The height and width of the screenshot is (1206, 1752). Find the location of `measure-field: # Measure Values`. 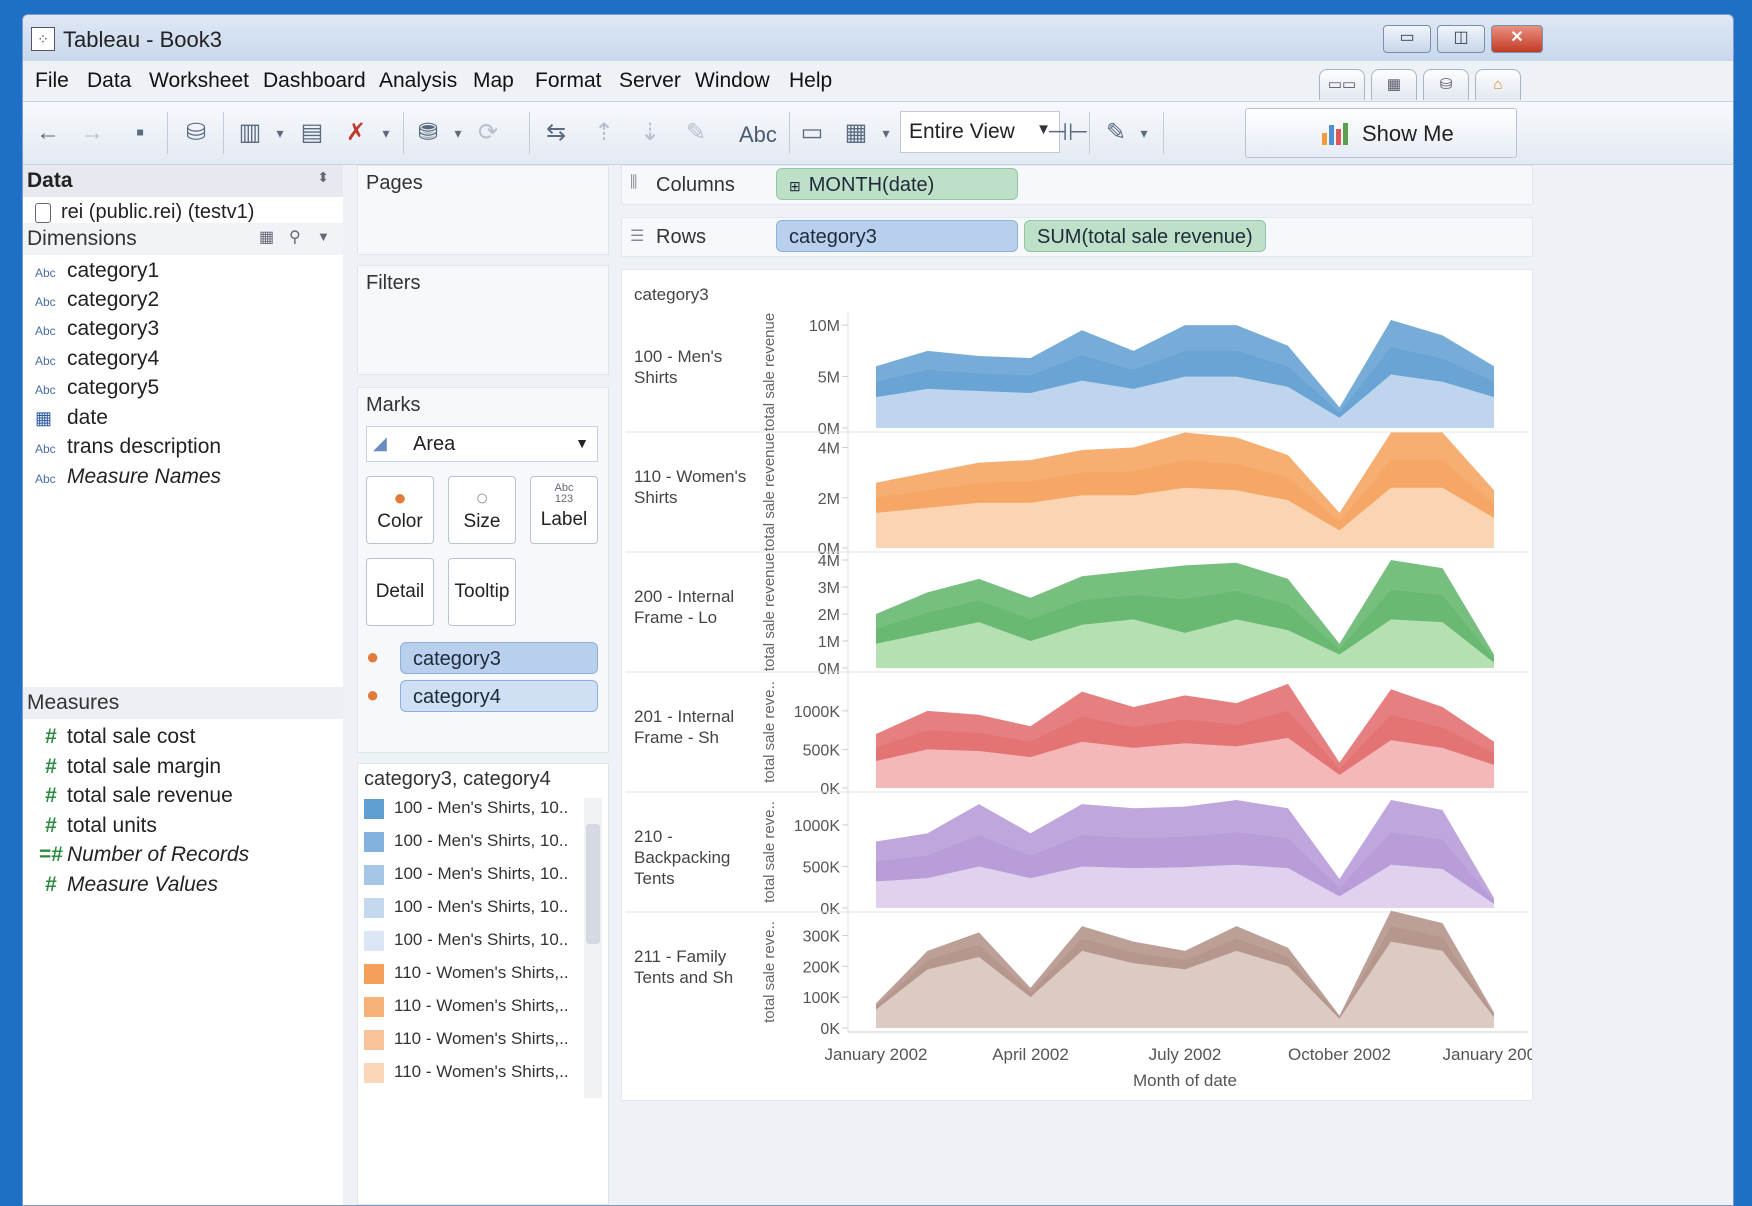

measure-field: # Measure Values is located at coordinates (126, 885).